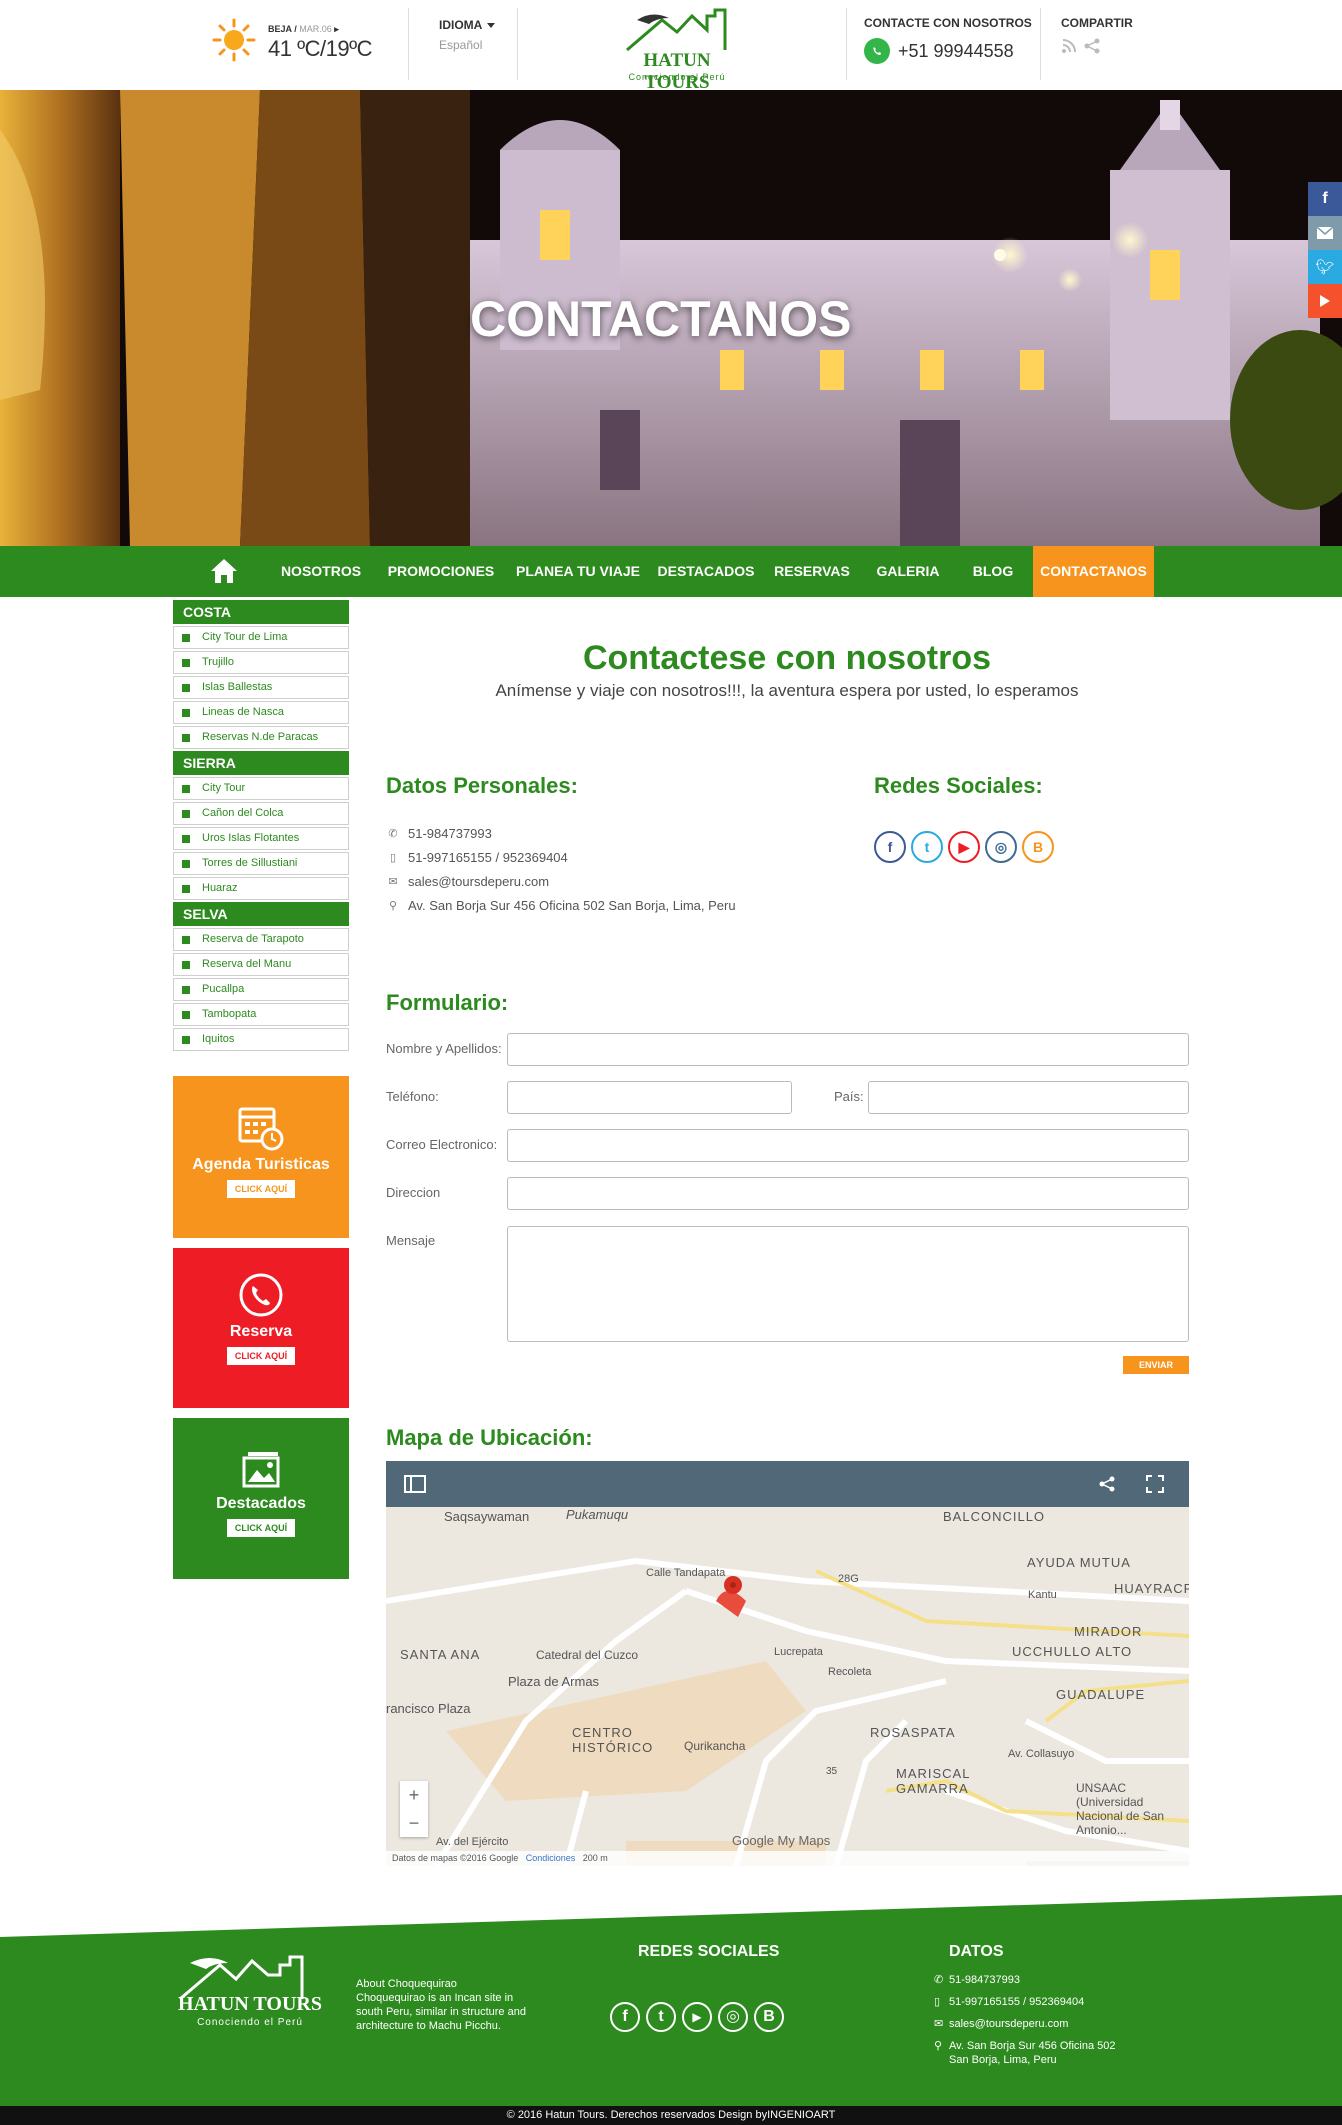 The width and height of the screenshot is (1342, 2125). Describe the element at coordinates (413, 1192) in the screenshot. I see `direccion-label: Direccion` at that location.